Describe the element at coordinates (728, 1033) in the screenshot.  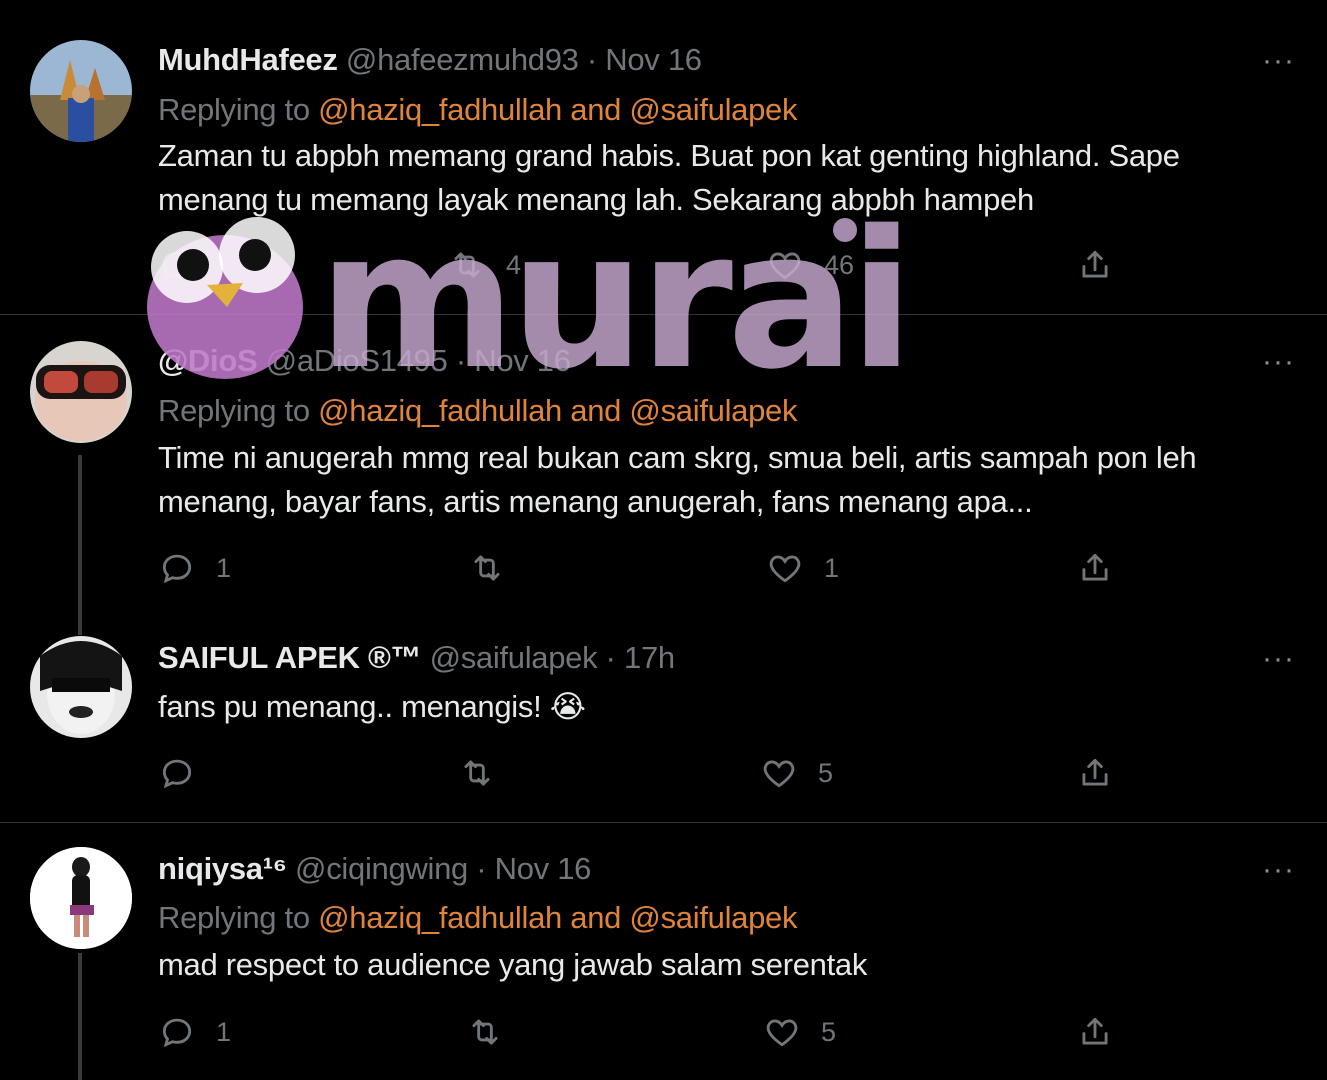
I see `tweet-actions: 1 5` at that location.